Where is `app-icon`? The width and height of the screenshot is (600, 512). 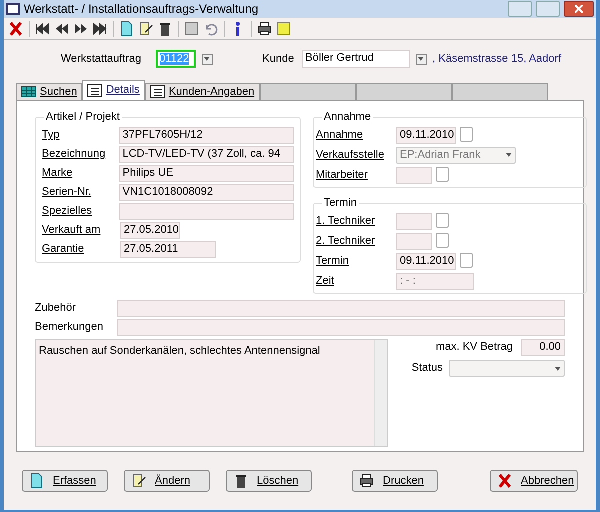
app-icon is located at coordinates (13, 9).